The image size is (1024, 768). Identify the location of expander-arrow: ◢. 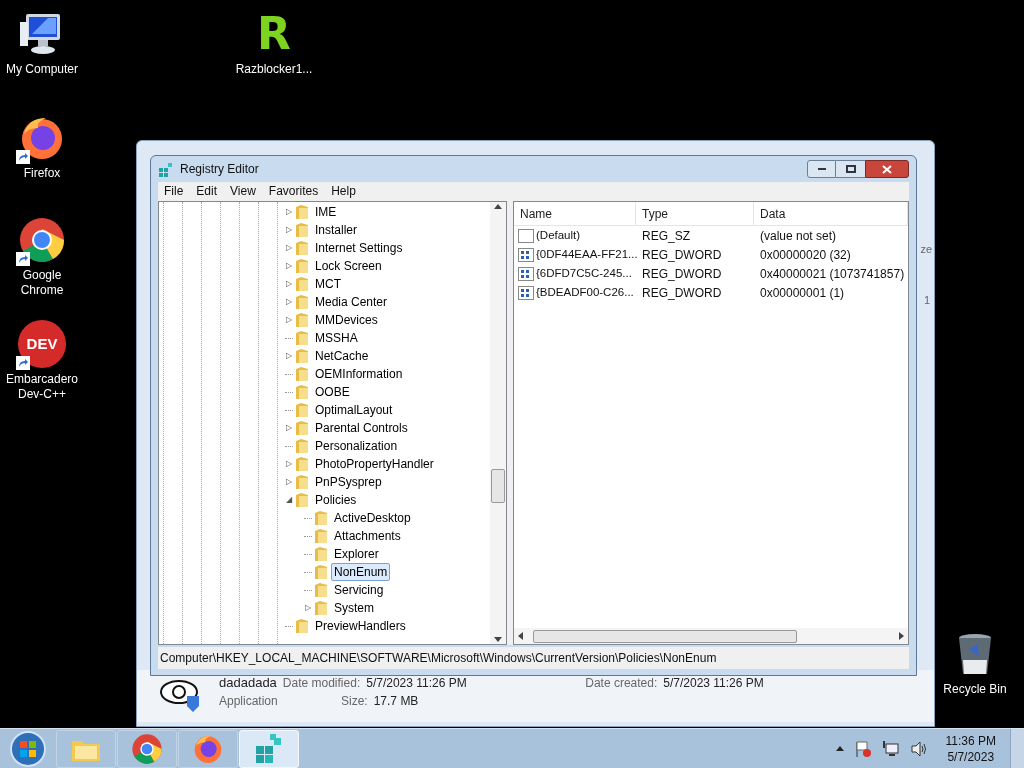
(289, 500).